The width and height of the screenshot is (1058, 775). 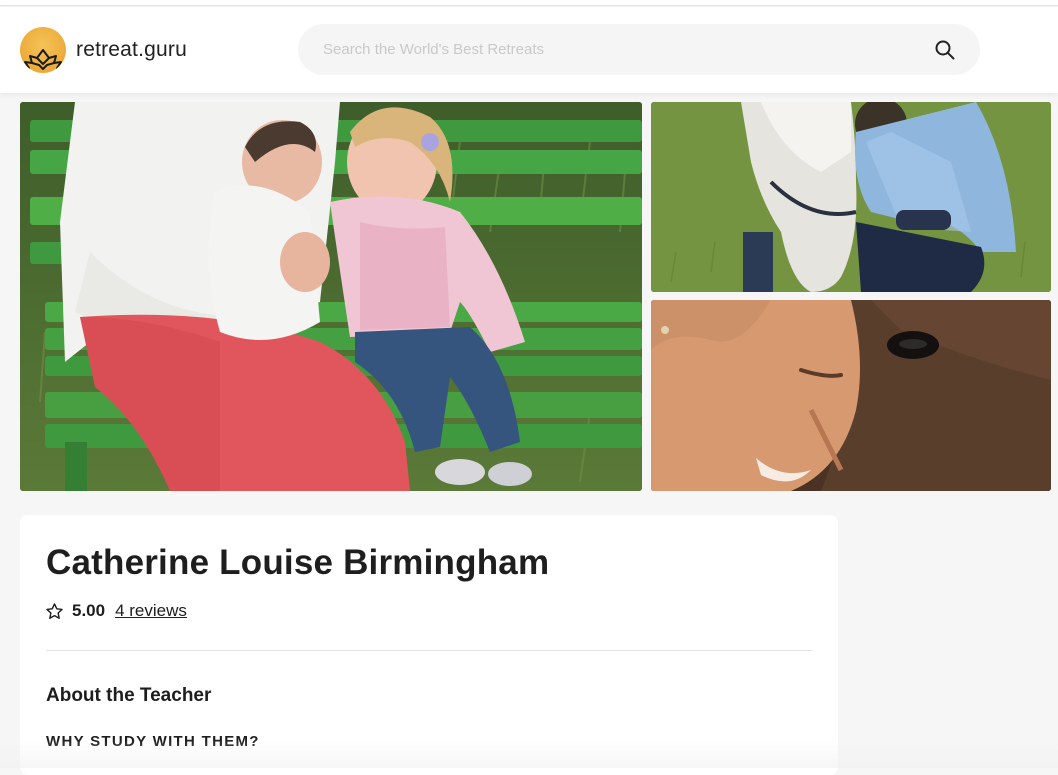 I want to click on section-title-about: About the Teacher, so click(x=129, y=695).